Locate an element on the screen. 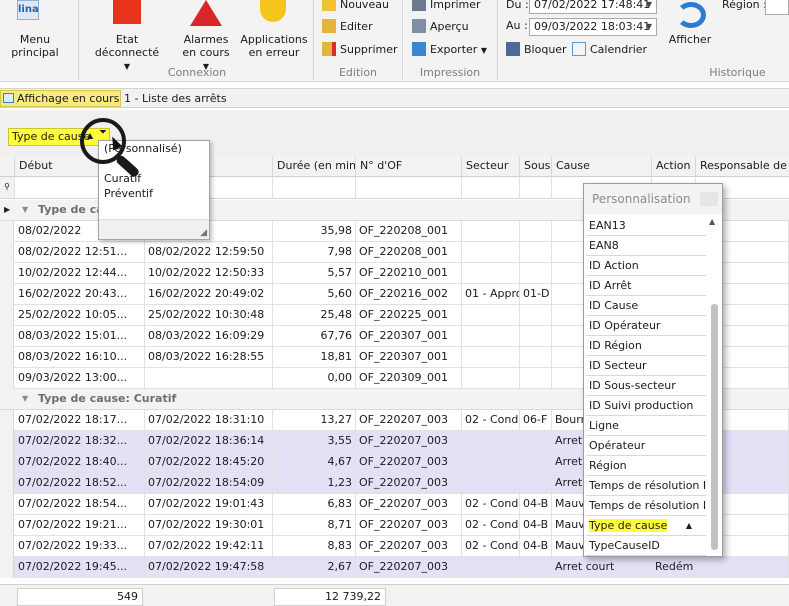 This screenshot has width=789, height=606. customization-item: EAN8 is located at coordinates (646, 246).